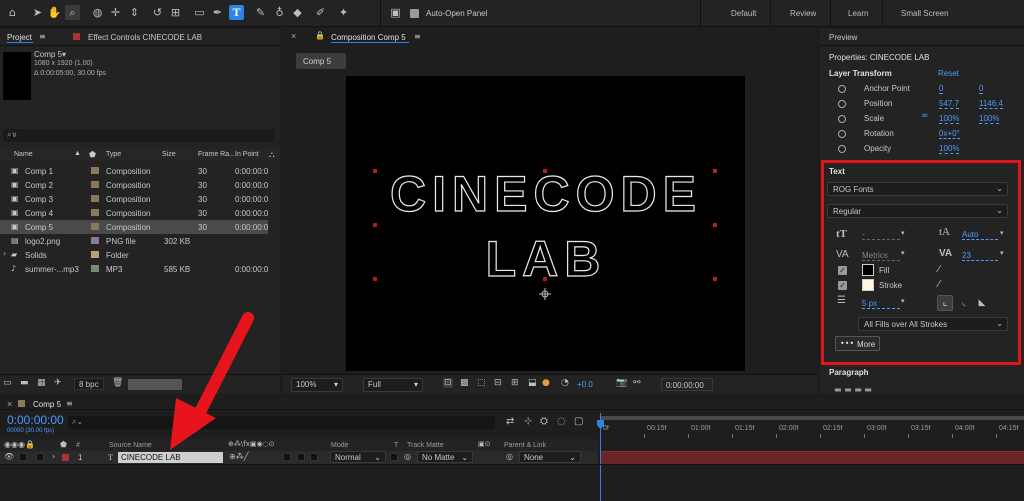  I want to click on annotation-arrow-overlay, so click(212, 381).